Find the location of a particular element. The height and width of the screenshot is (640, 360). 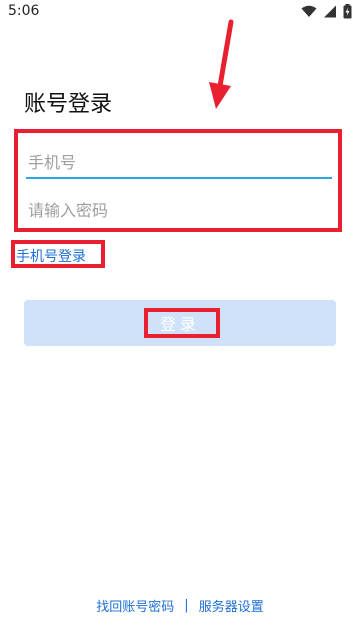

recover-account-link: 找回账号密码 is located at coordinates (135, 605).